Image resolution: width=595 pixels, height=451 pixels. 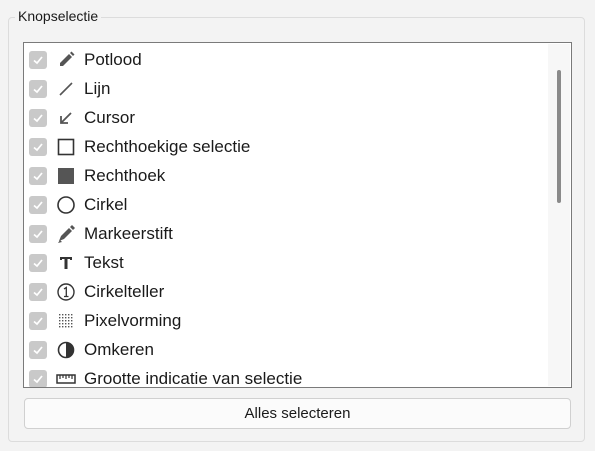 I want to click on list-item-label: Tekst, so click(x=104, y=262).